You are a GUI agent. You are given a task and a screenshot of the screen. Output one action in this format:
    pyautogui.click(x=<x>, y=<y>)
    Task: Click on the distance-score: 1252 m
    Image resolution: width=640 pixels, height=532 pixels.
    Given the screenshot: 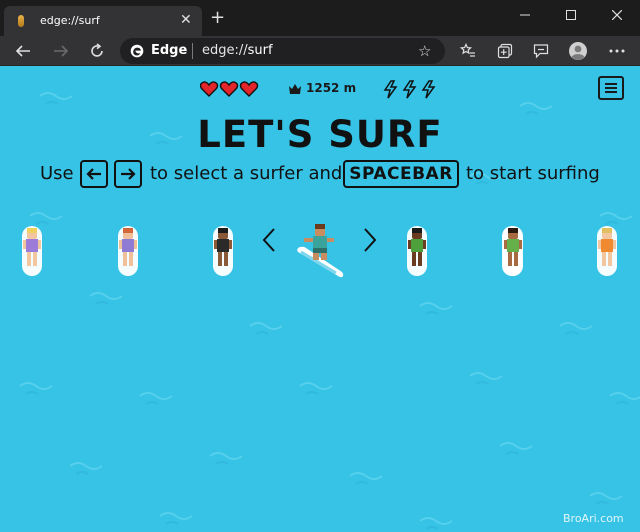 What is the action you would take?
    pyautogui.click(x=331, y=88)
    